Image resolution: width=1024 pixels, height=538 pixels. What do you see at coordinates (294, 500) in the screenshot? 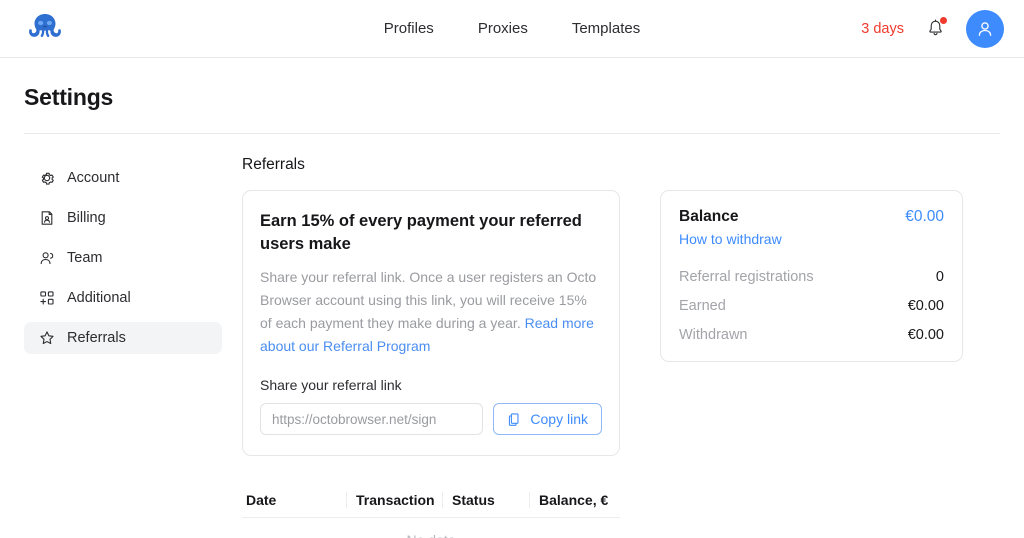
I see `column-header-date: Date` at bounding box center [294, 500].